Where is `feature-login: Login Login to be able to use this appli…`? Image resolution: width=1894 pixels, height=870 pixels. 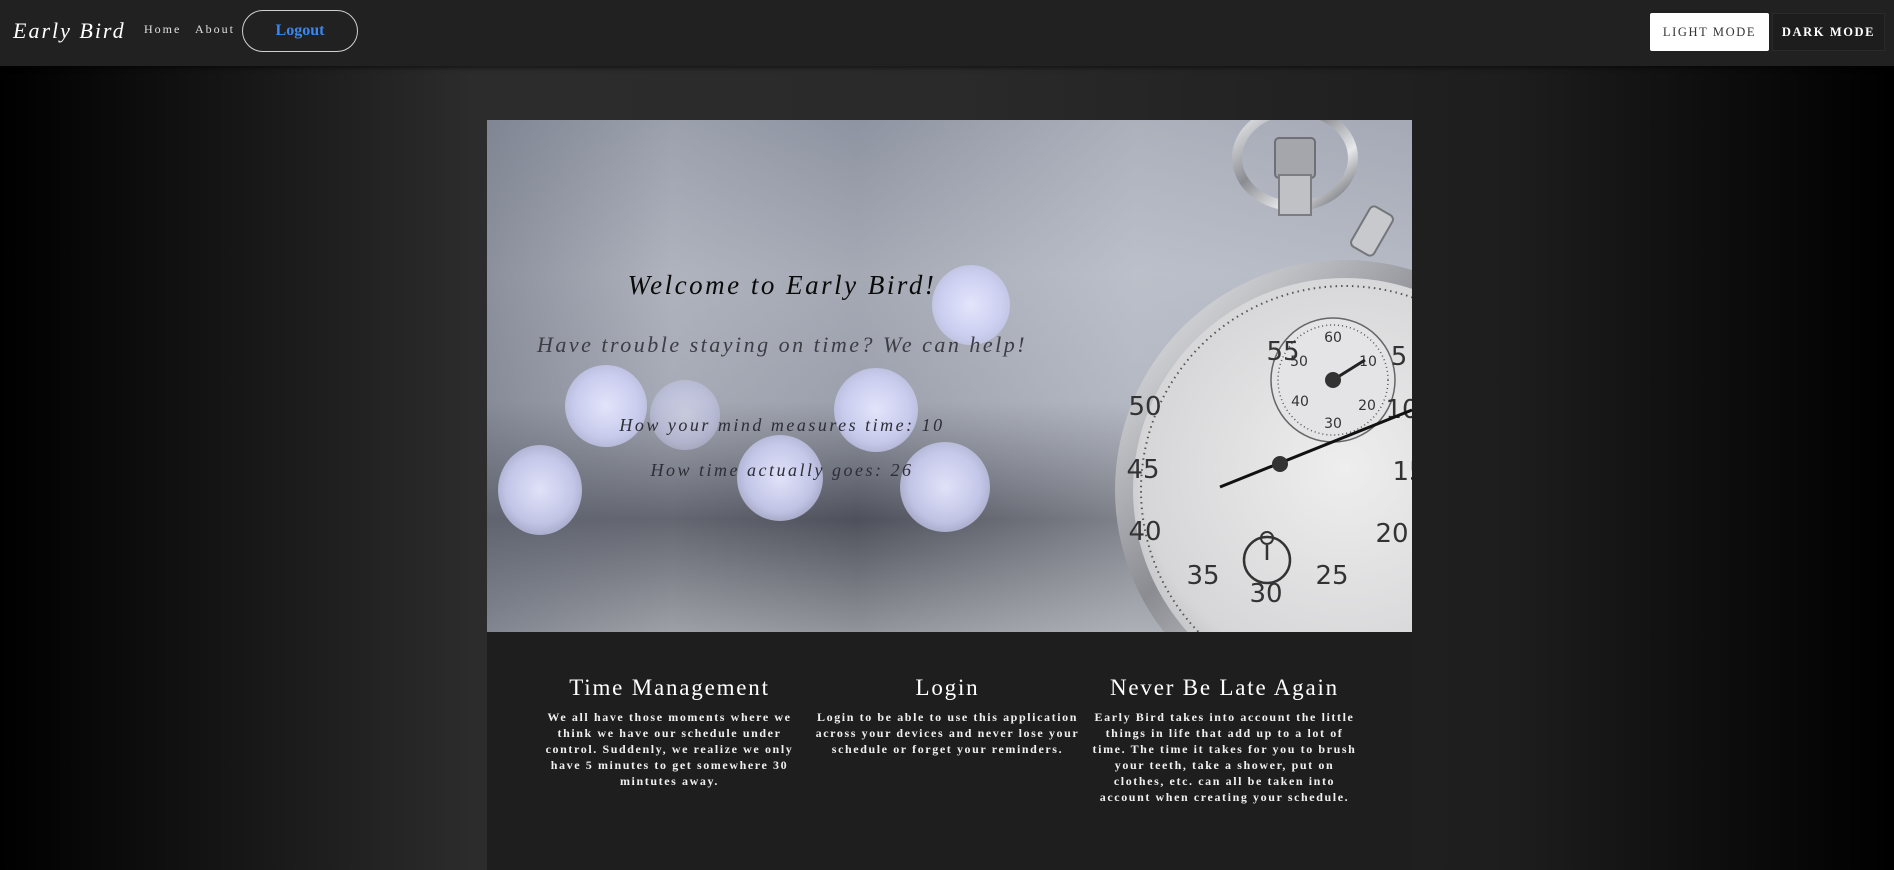
feature-login: Login Login to be able to use this appli… is located at coordinates (947, 716).